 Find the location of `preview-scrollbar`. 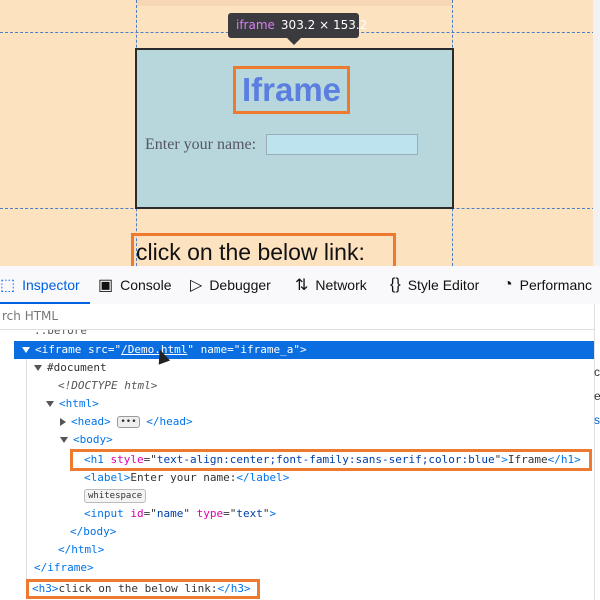

preview-scrollbar is located at coordinates (596, 133).